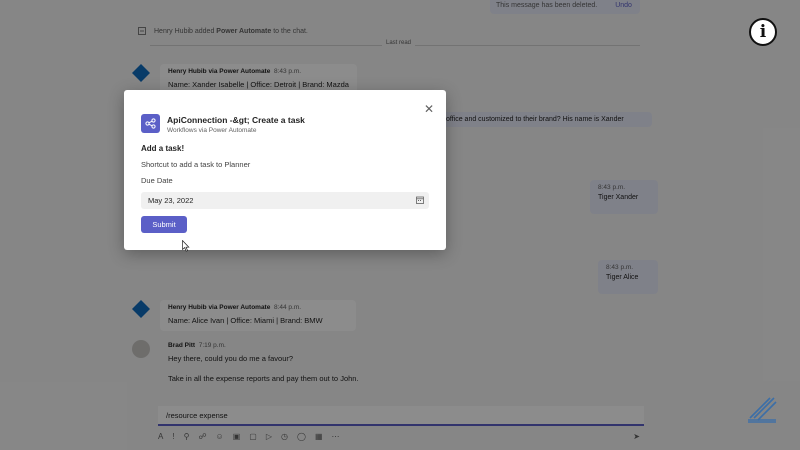  I want to click on connector-app-icon, so click(150, 123).